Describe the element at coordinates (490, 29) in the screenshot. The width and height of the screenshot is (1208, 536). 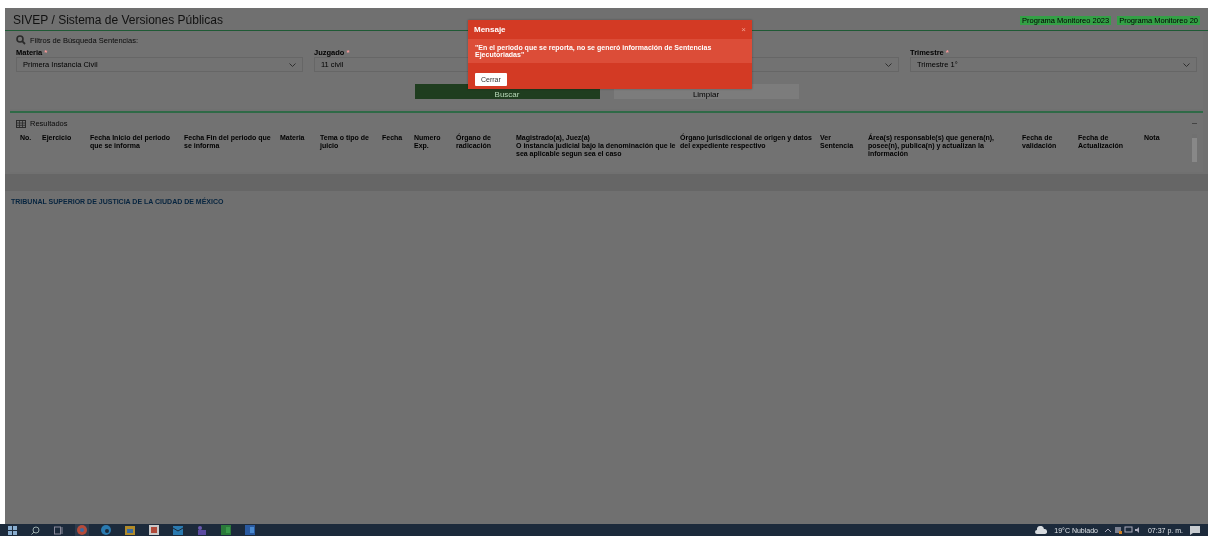
I see `dialog-title: Mensaje` at that location.